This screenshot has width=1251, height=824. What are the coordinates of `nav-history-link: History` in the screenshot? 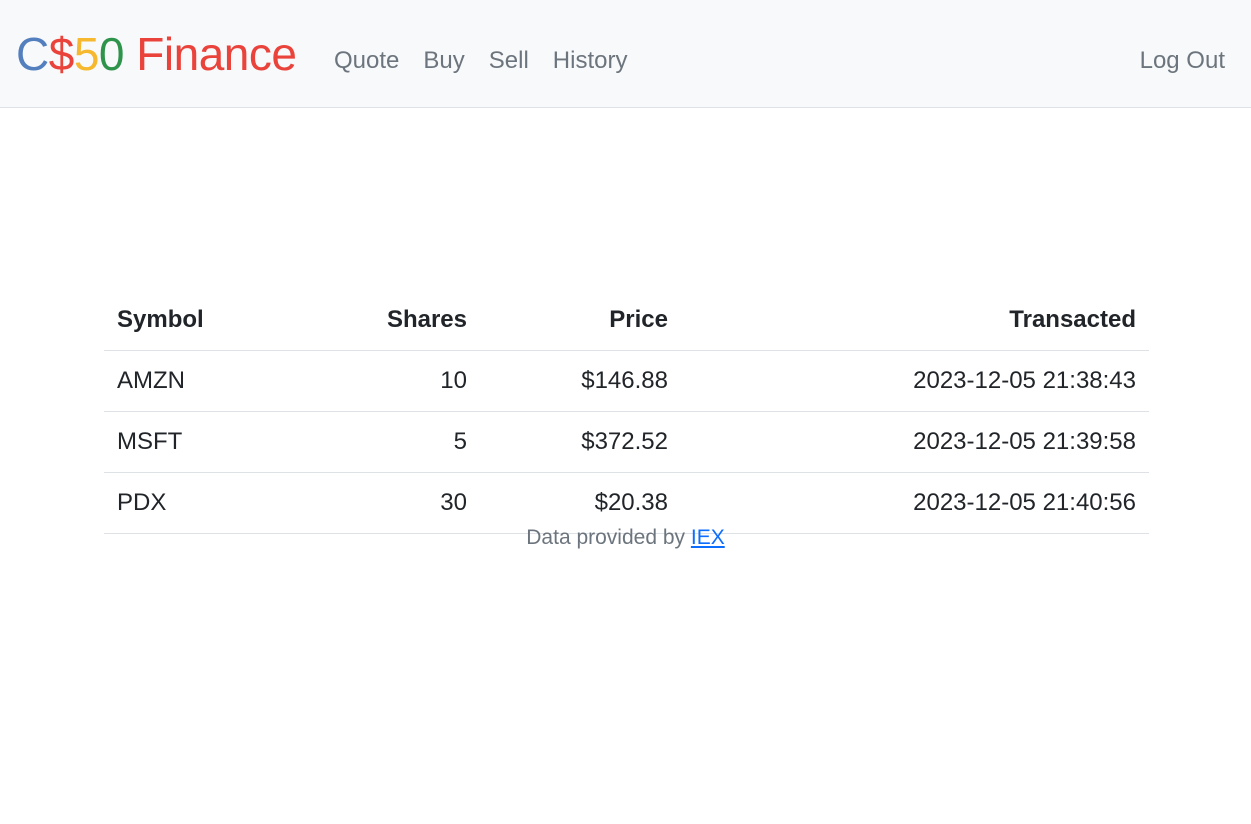 It's located at (590, 61).